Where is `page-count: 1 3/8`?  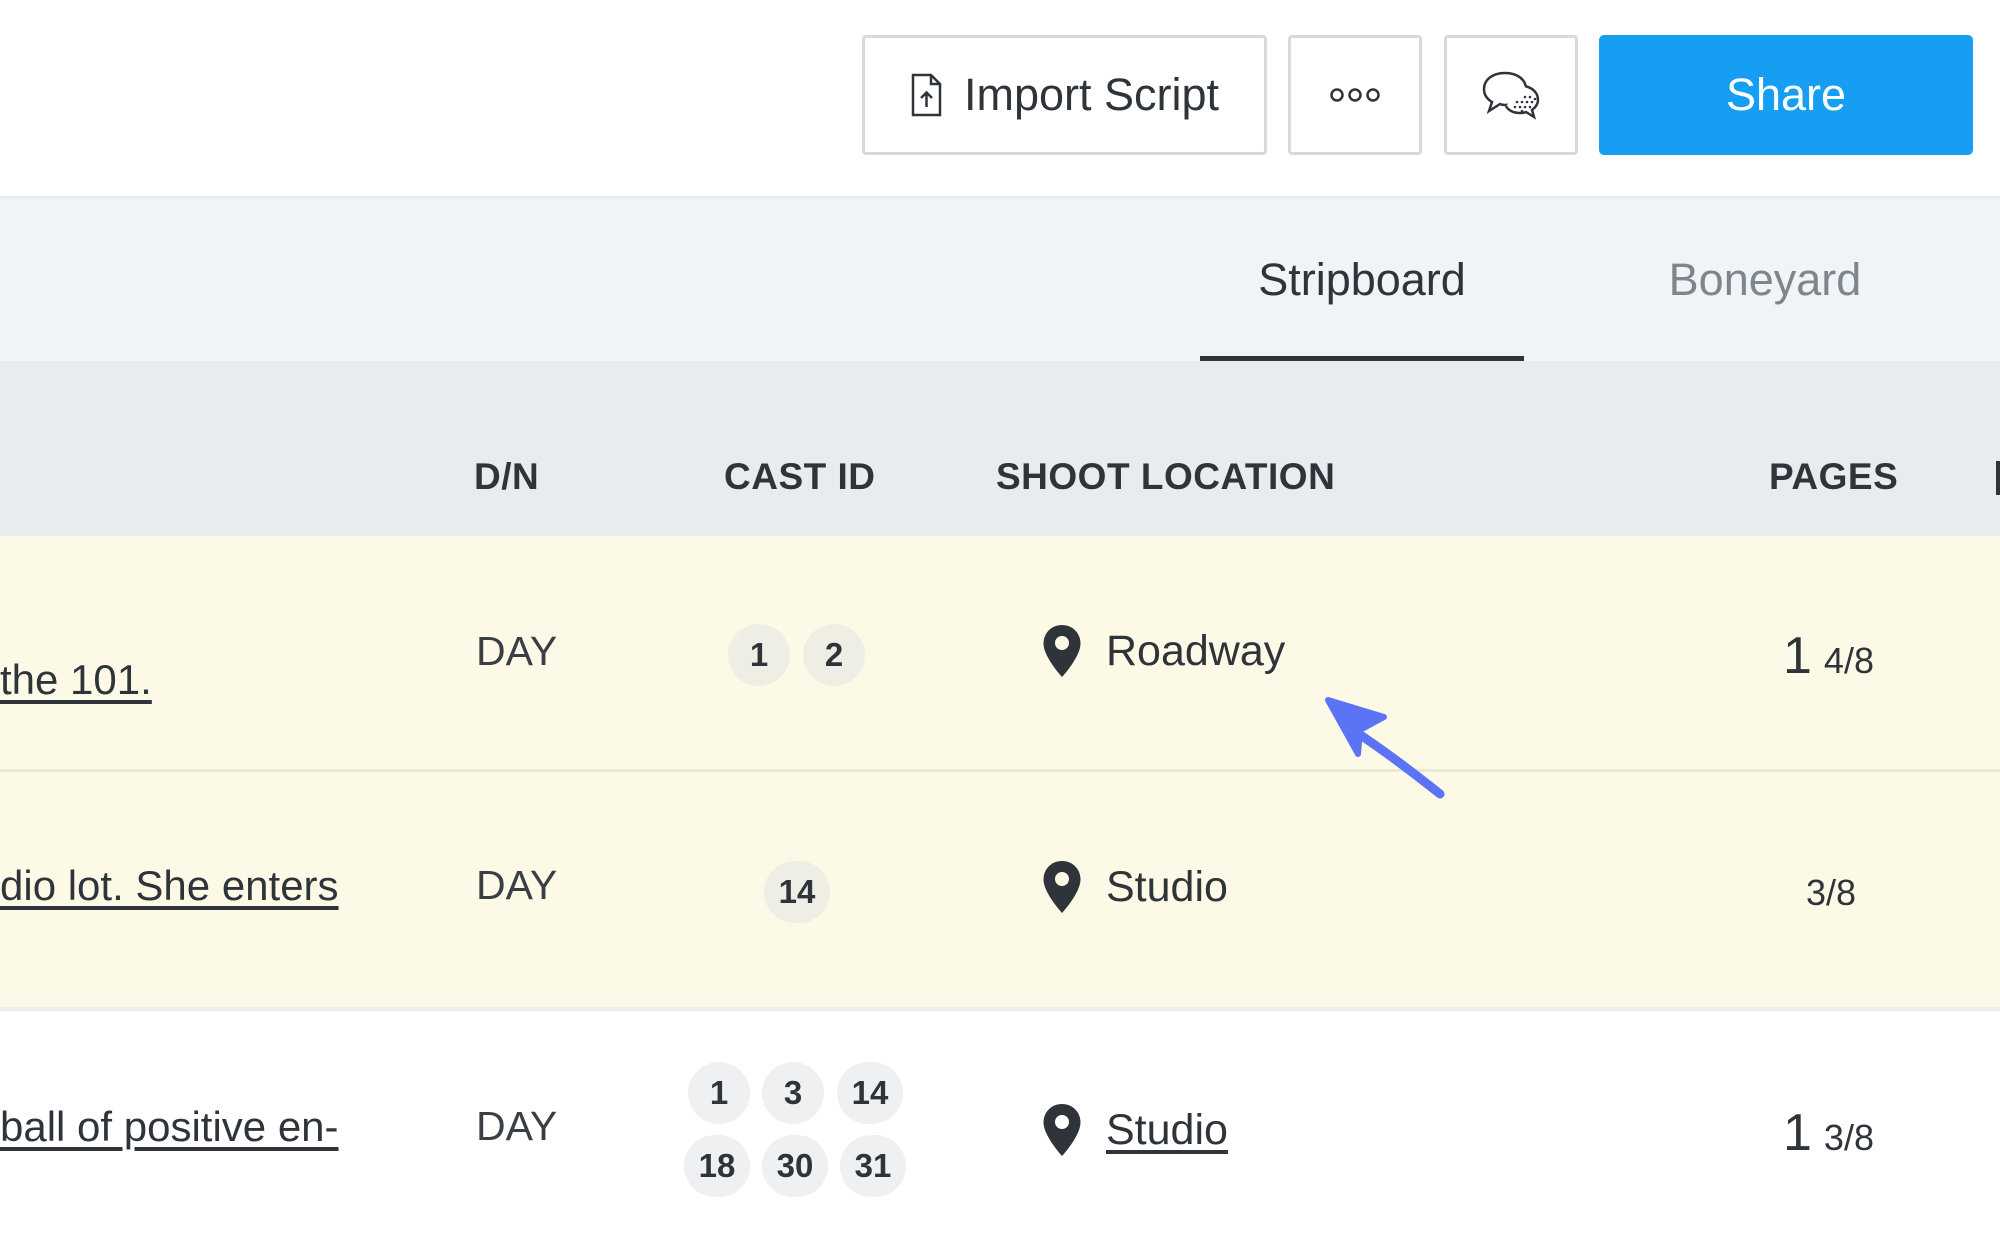 page-count: 1 3/8 is located at coordinates (1828, 1133).